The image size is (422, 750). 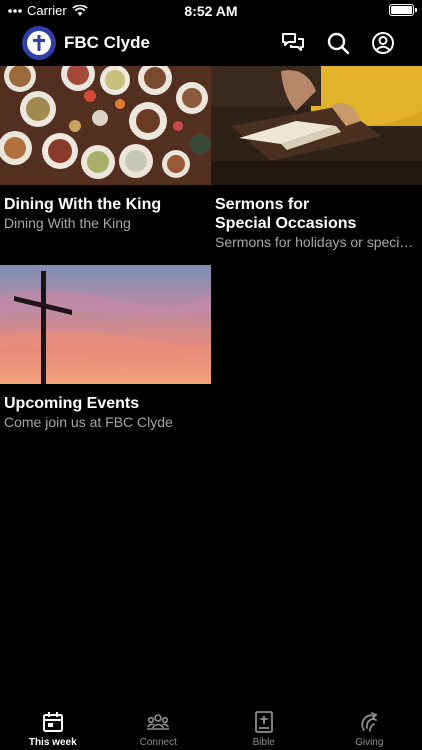 What do you see at coordinates (158, 742) in the screenshot?
I see `tab-label: Connect` at bounding box center [158, 742].